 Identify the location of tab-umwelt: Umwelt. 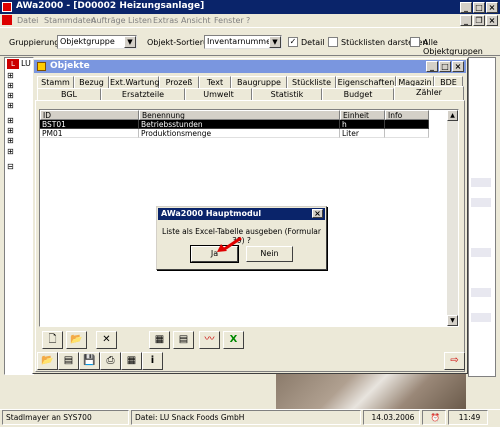
(218, 94).